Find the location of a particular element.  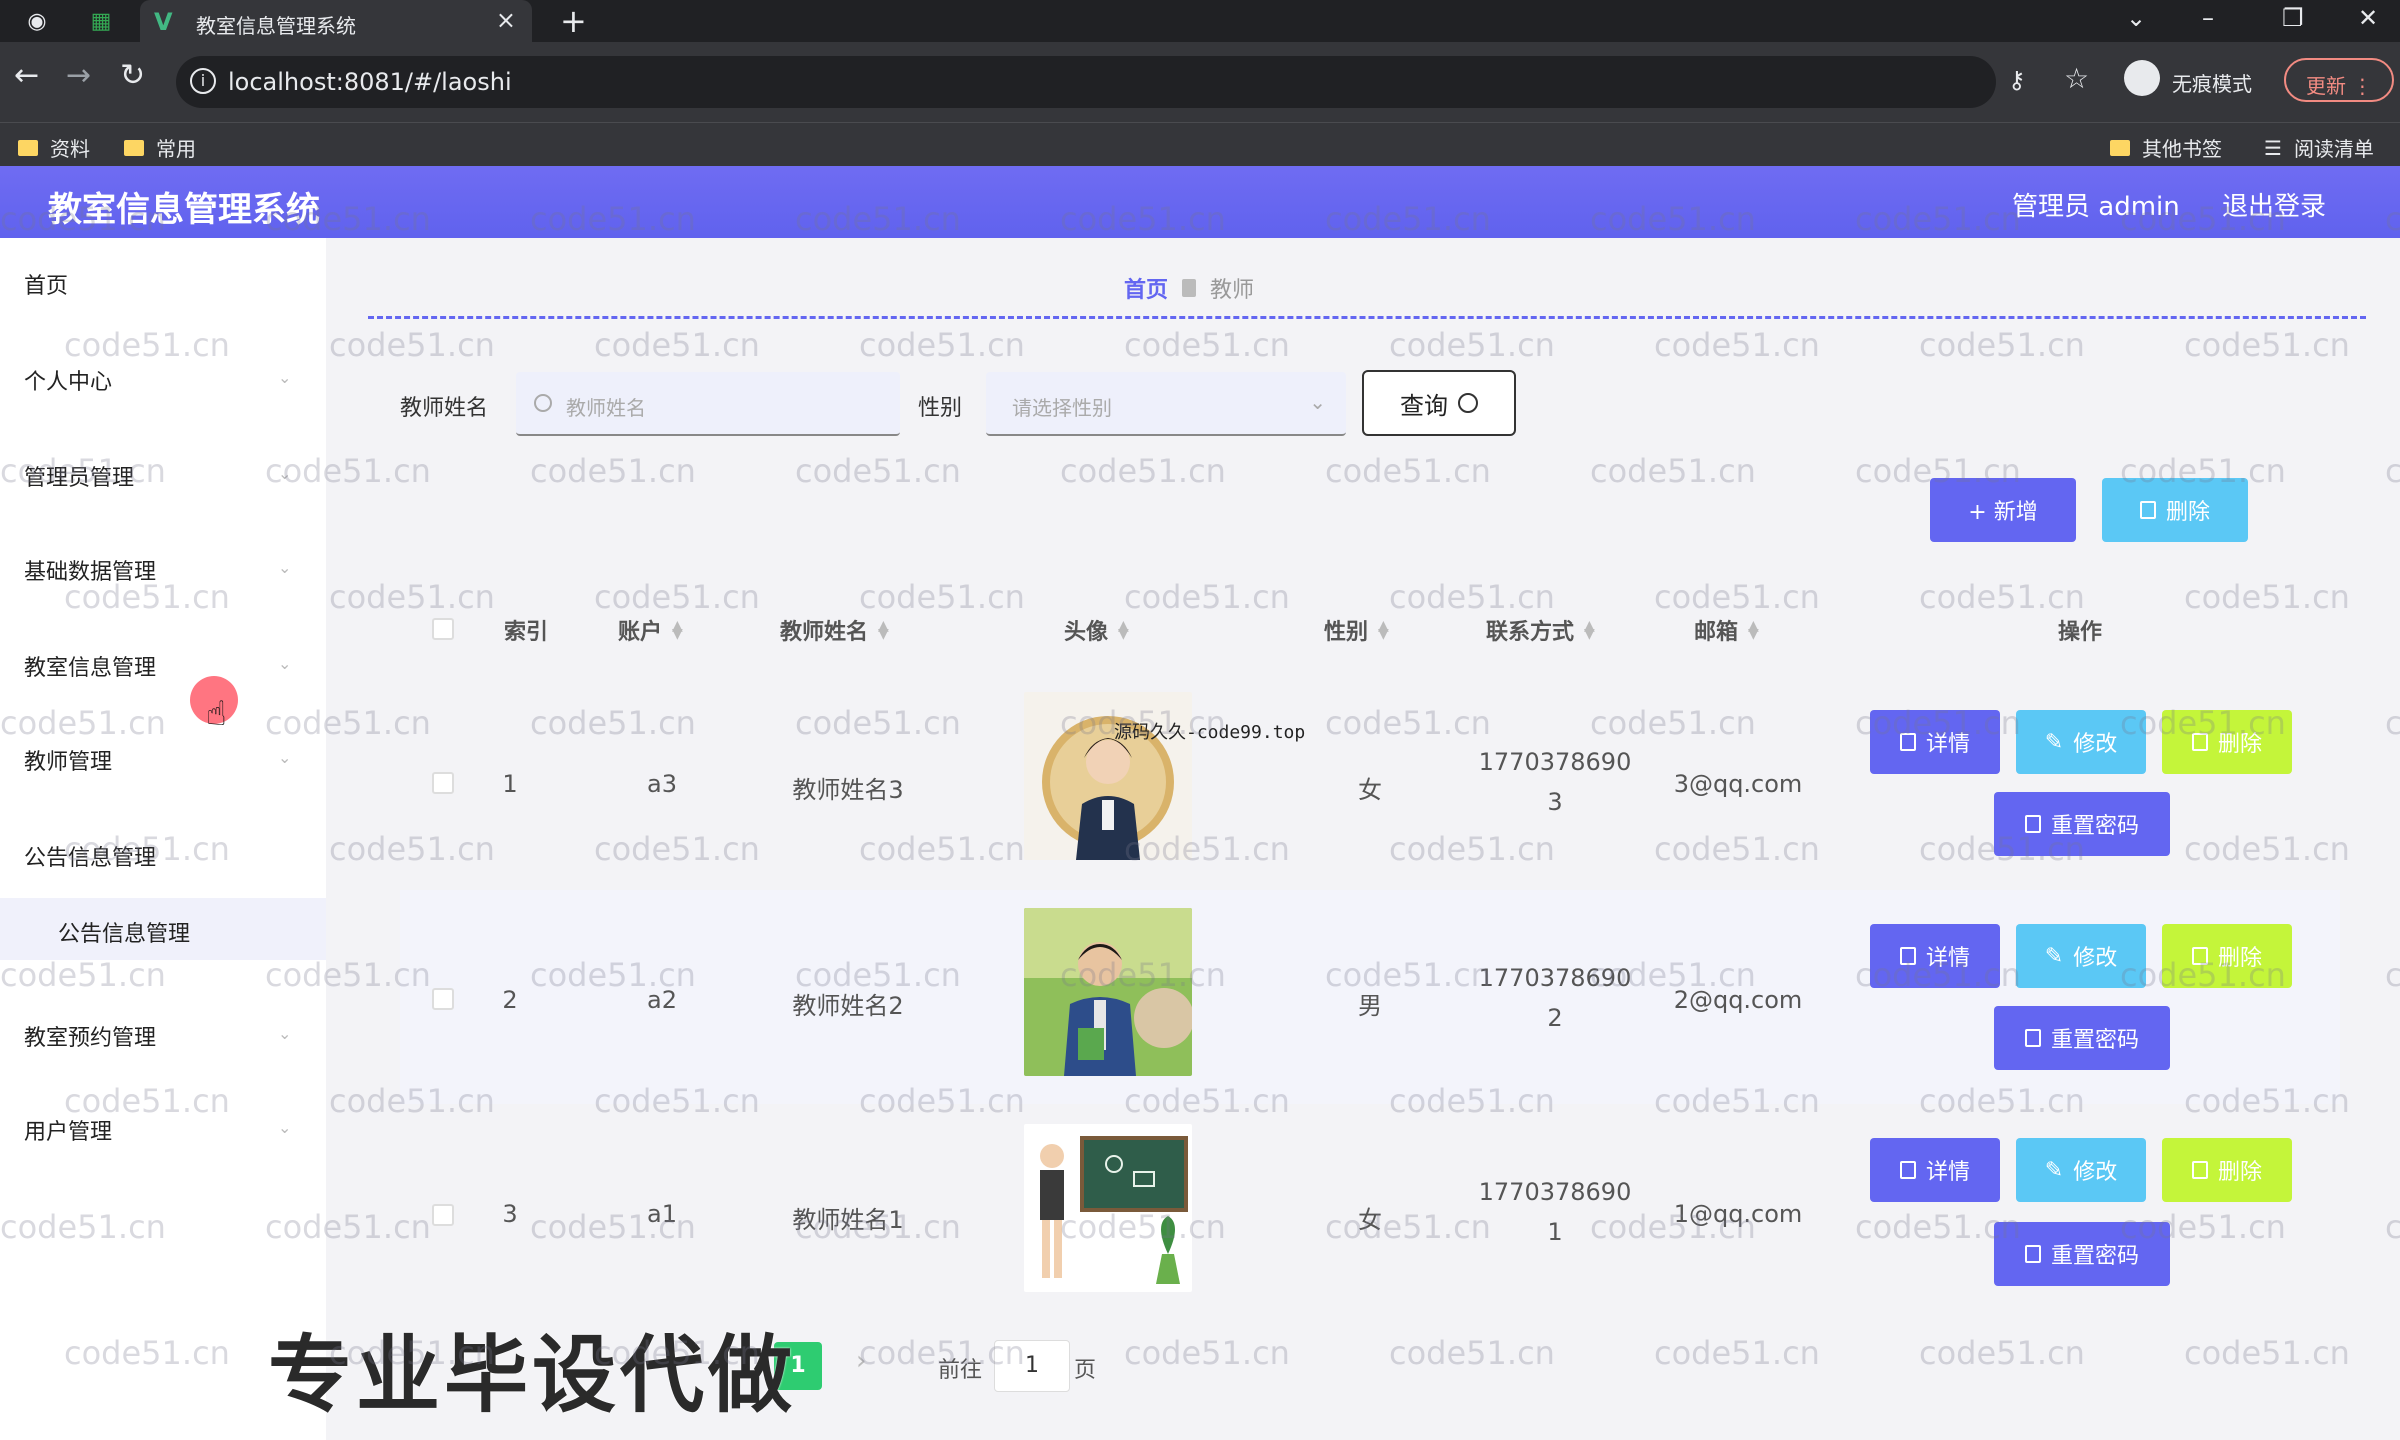

cell-phone-line2: 3 is located at coordinates (1555, 802).